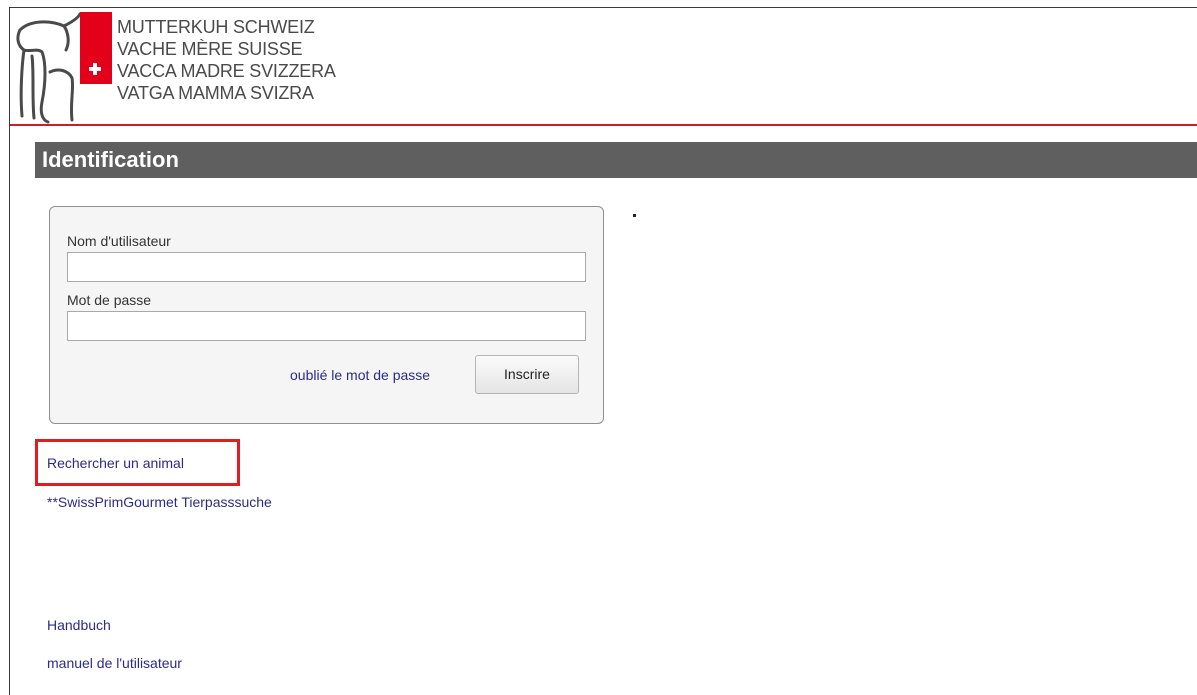 The height and width of the screenshot is (695, 1197). What do you see at coordinates (326, 326) in the screenshot?
I see `password-input` at bounding box center [326, 326].